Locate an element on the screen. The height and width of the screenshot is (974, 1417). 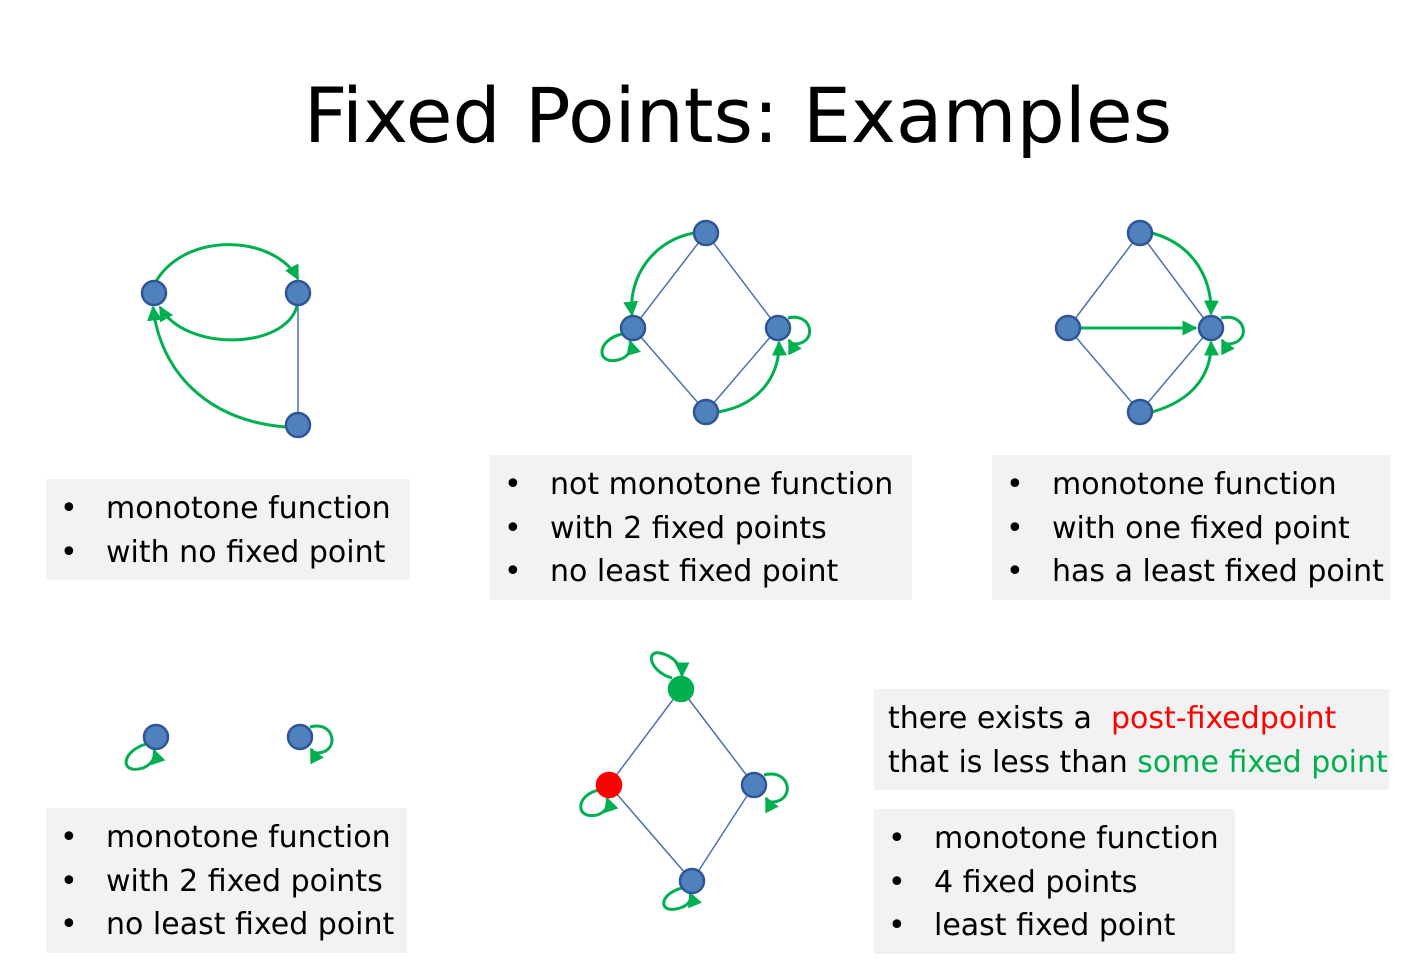
note-line-2: that is less than some fixed point is located at coordinates (1138, 762).